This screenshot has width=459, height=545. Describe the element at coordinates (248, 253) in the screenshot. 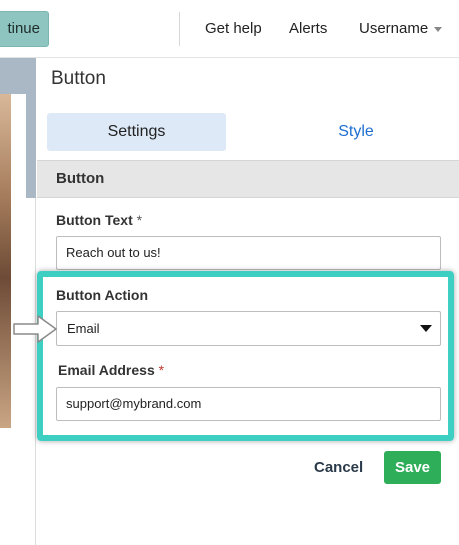

I see `button-text-input: Reach out to us!` at that location.